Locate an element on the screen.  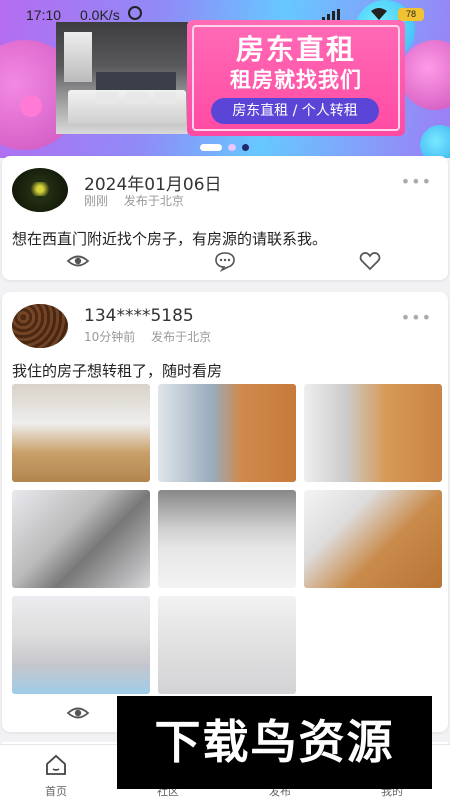
banner-ad-card: 房东直租 租房就找我们 房东直租 / 个人转租 is located at coordinates (296, 78).